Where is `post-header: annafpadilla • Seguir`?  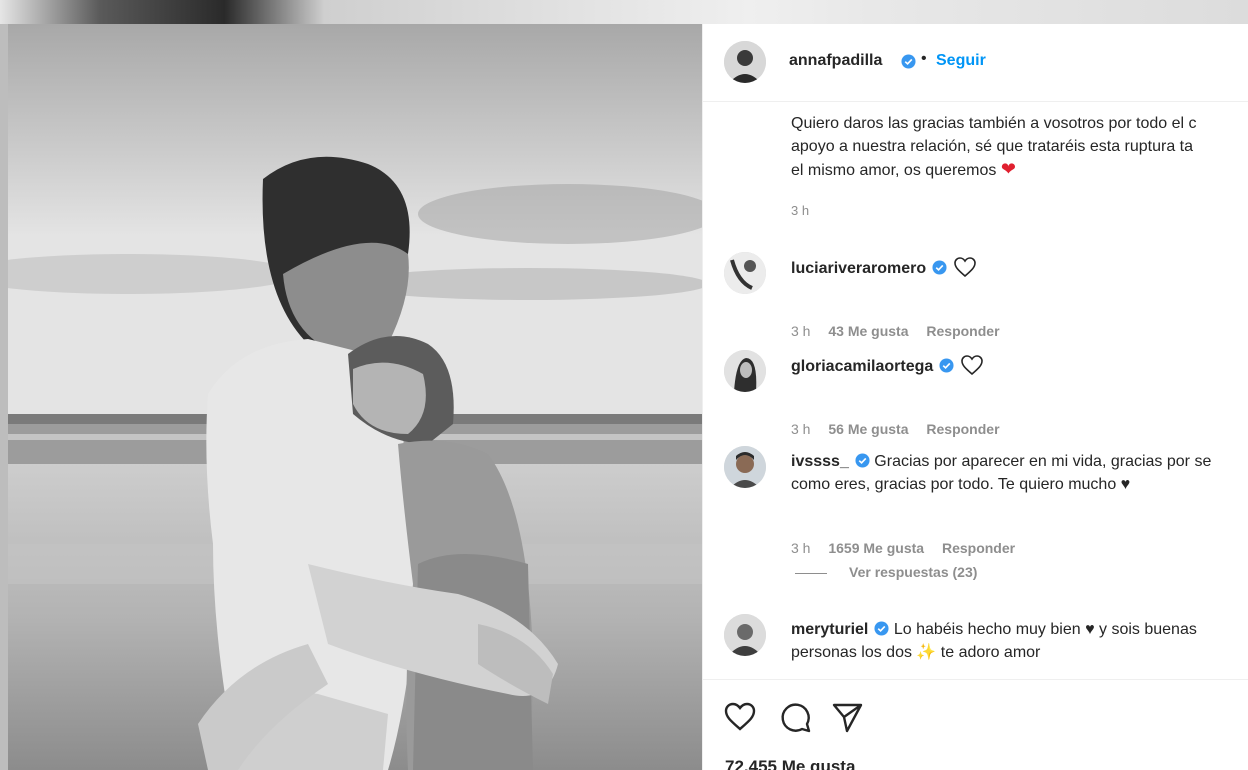 post-header: annafpadilla • Seguir is located at coordinates (975, 63).